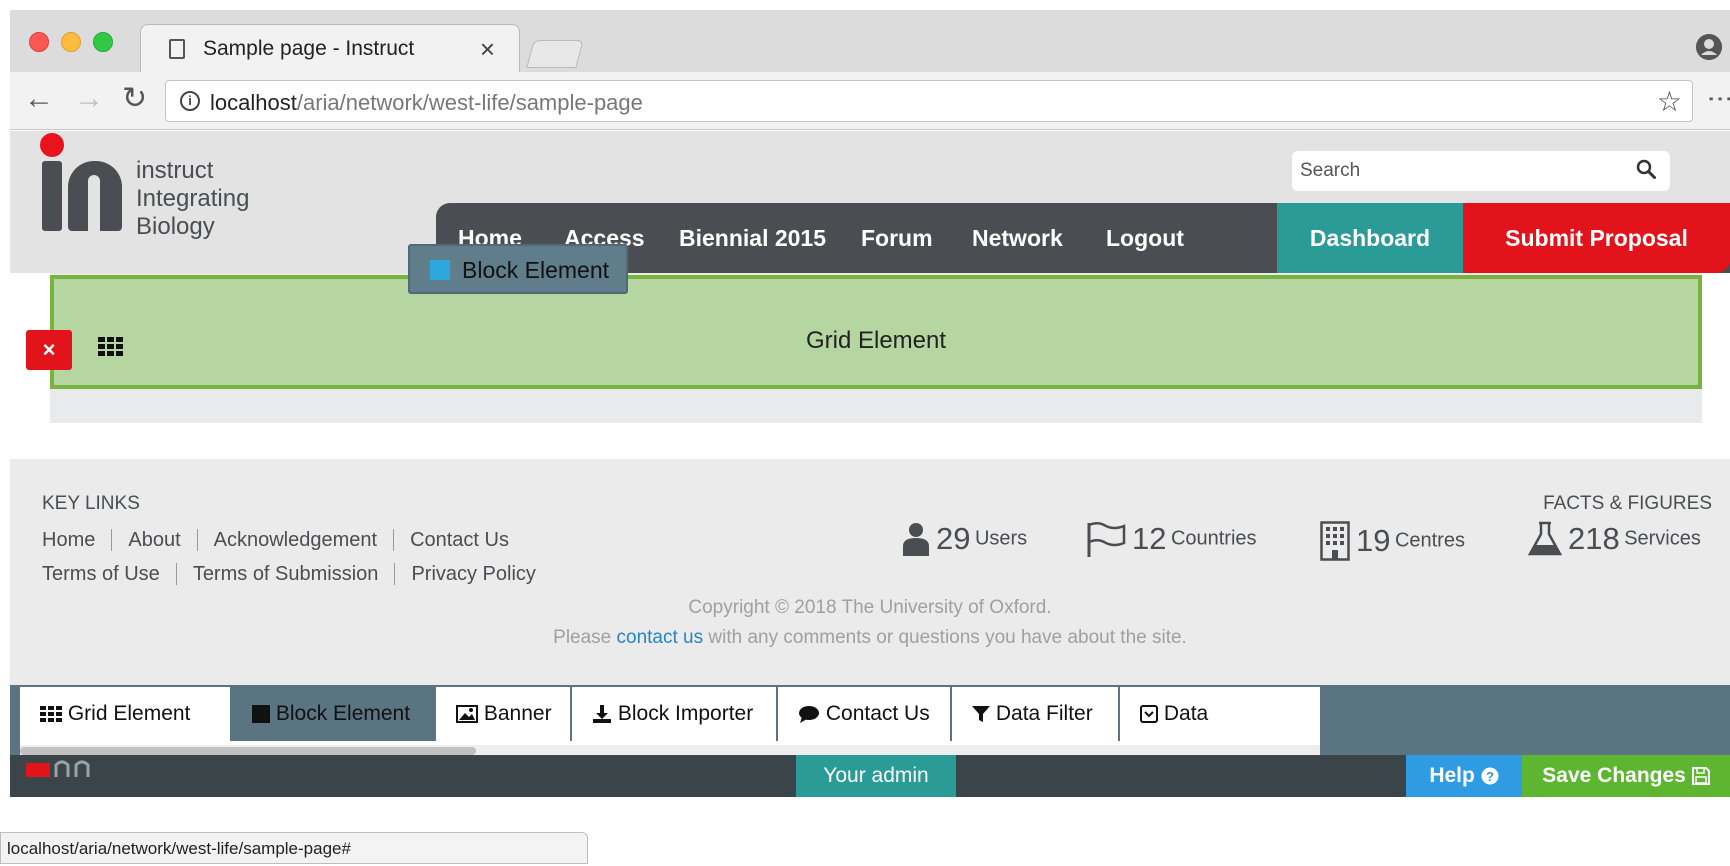  Describe the element at coordinates (685, 713) in the screenshot. I see `palette-block-importer-label: Block Importer` at that location.